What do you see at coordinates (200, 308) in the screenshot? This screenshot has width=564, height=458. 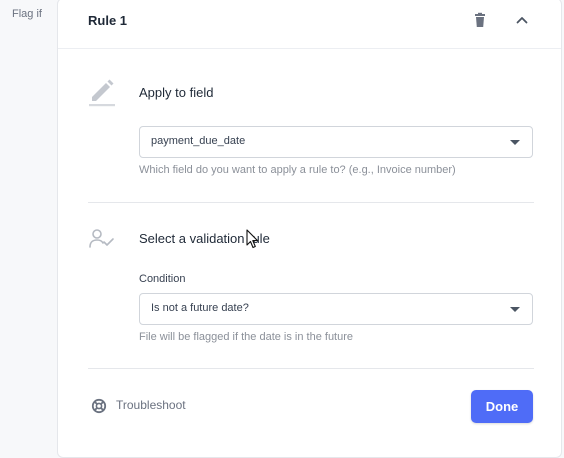 I see `condition-select-value: Is not a future date?` at bounding box center [200, 308].